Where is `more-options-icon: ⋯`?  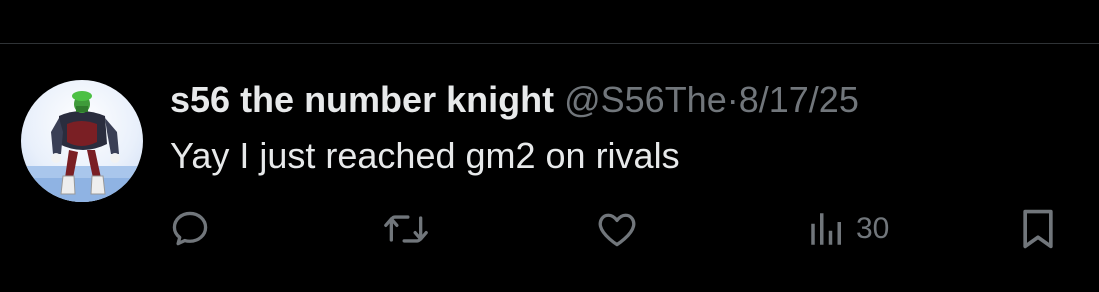 more-options-icon: ⋯ is located at coordinates (1061, 3).